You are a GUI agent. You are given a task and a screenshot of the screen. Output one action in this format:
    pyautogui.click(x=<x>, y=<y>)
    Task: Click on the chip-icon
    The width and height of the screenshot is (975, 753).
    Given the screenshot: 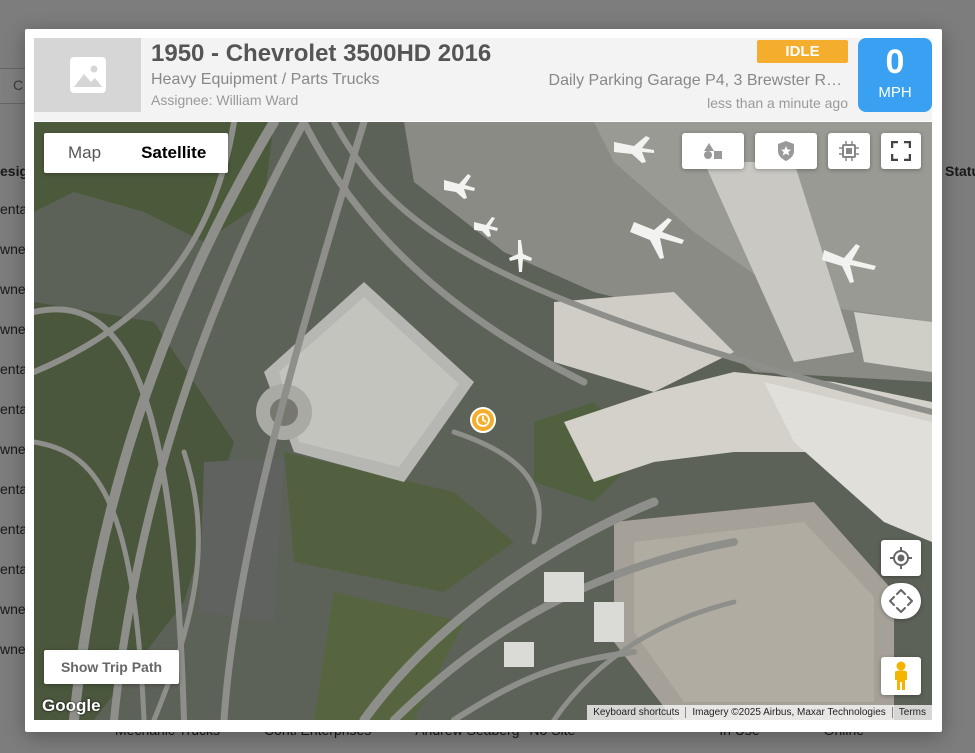 What is the action you would take?
    pyautogui.click(x=849, y=151)
    